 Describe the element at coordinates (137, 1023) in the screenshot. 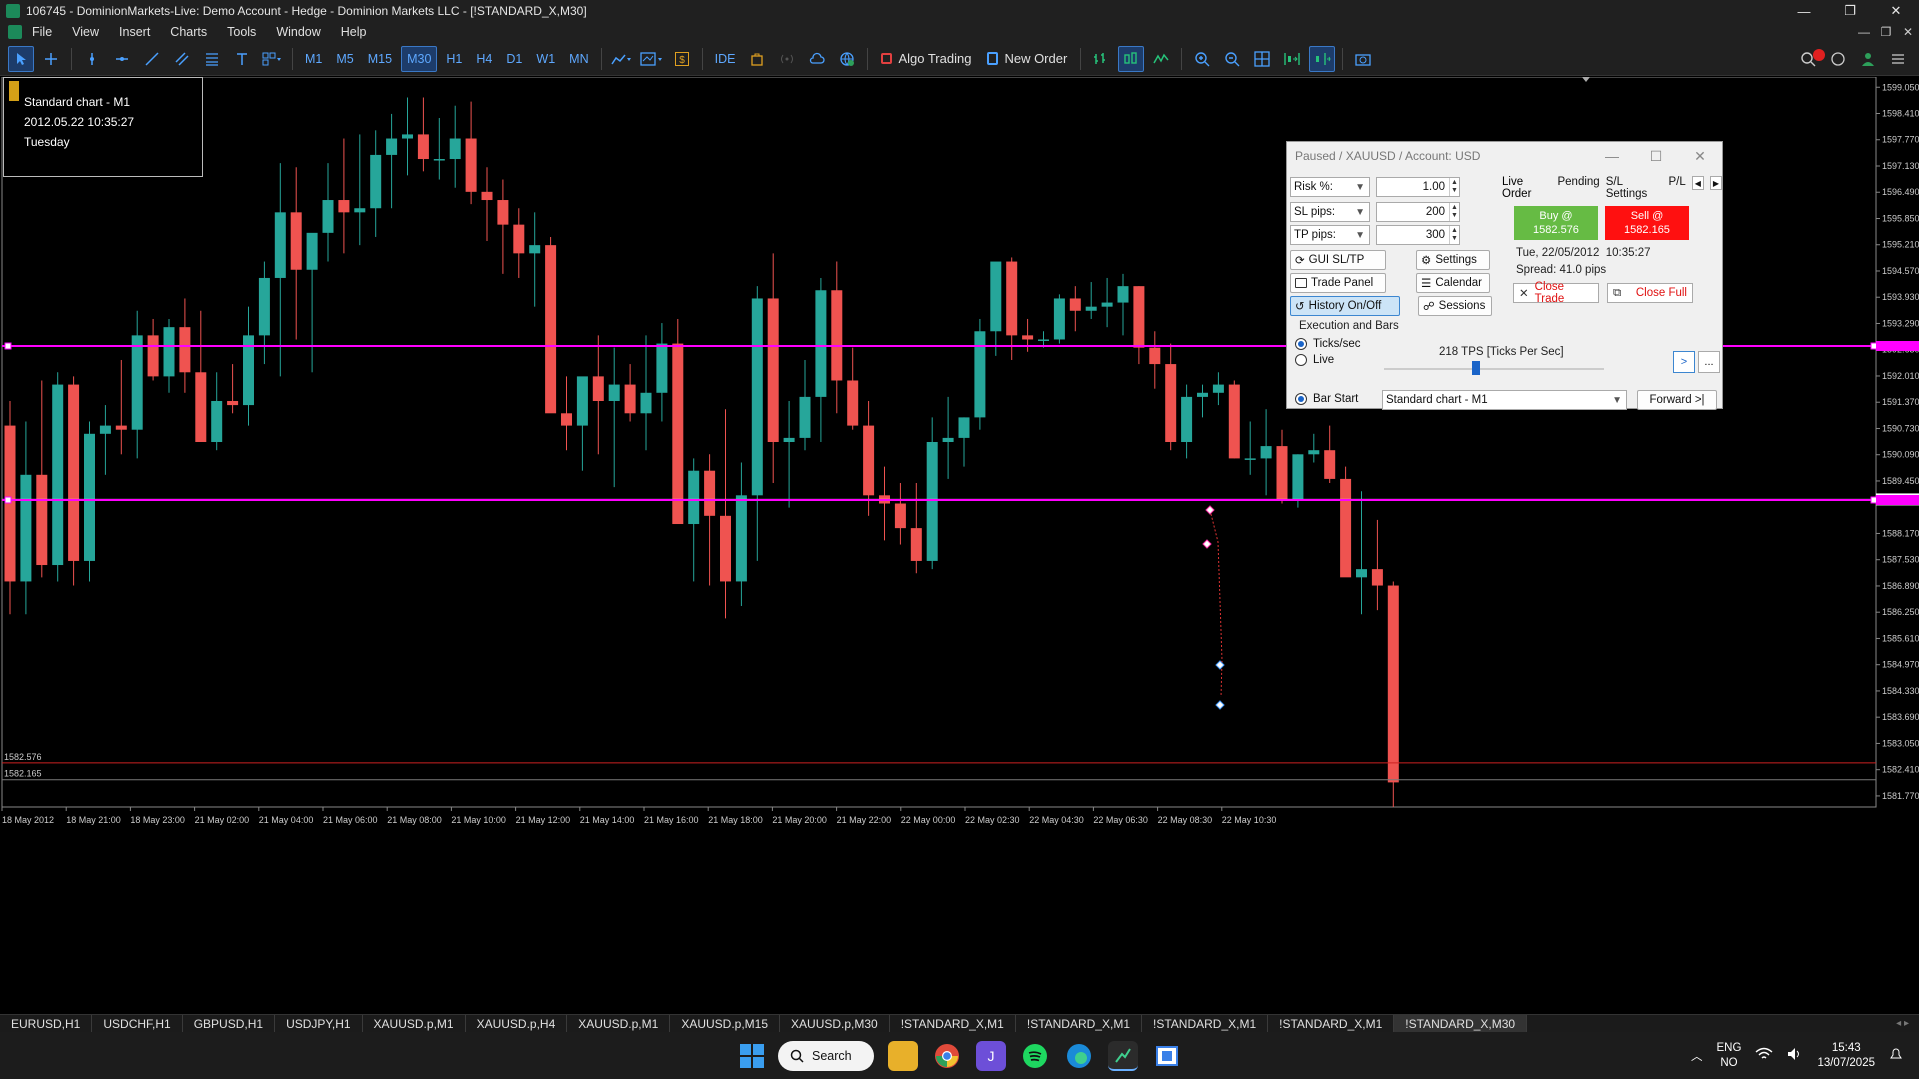

I see `symbol-tab: USDCHF,H1` at that location.